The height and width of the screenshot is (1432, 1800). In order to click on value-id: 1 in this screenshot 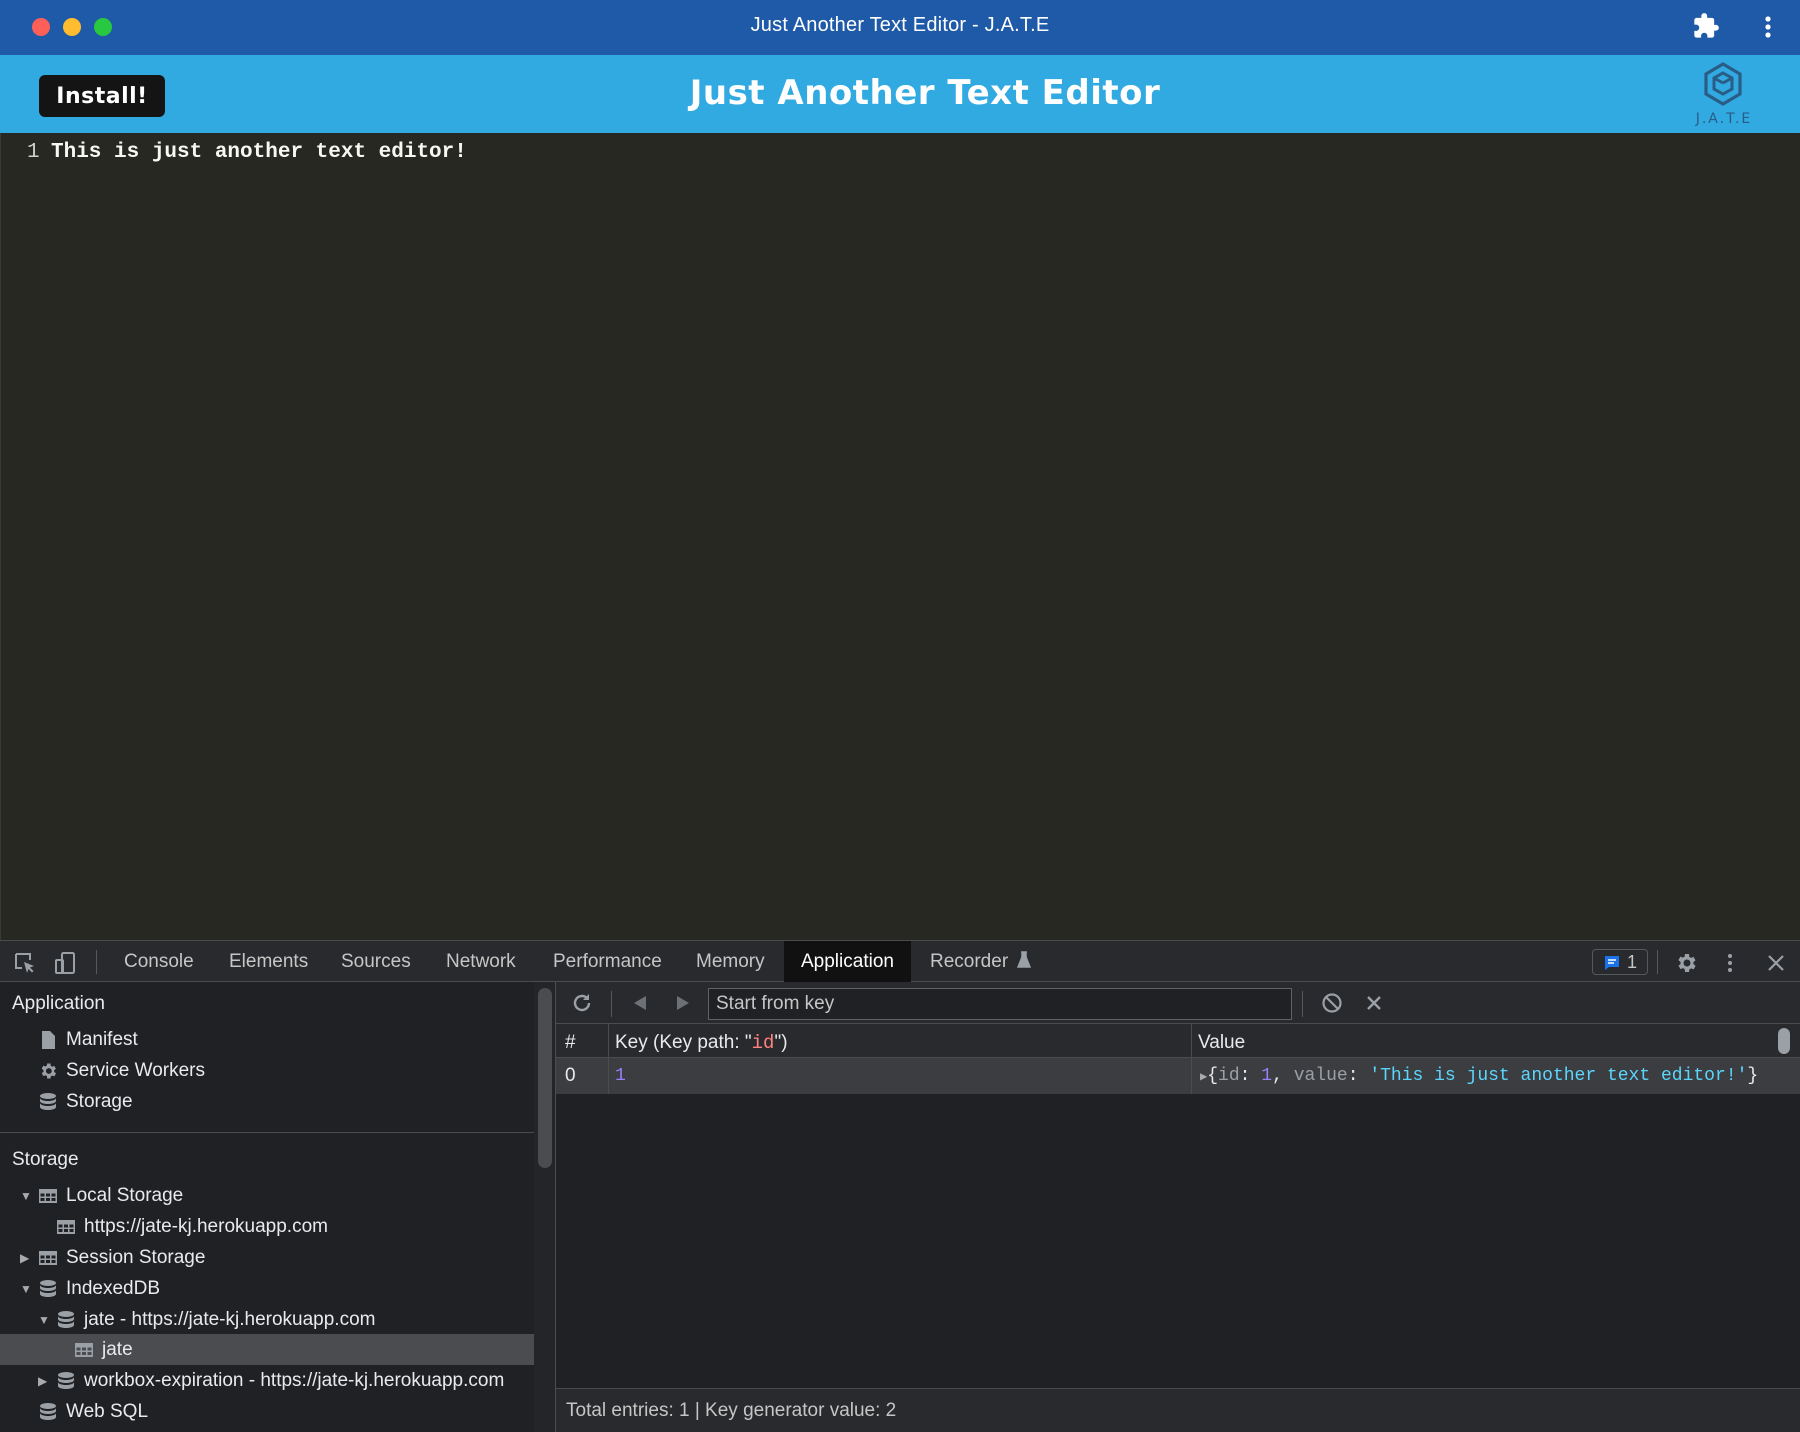, I will do `click(1267, 1076)`.